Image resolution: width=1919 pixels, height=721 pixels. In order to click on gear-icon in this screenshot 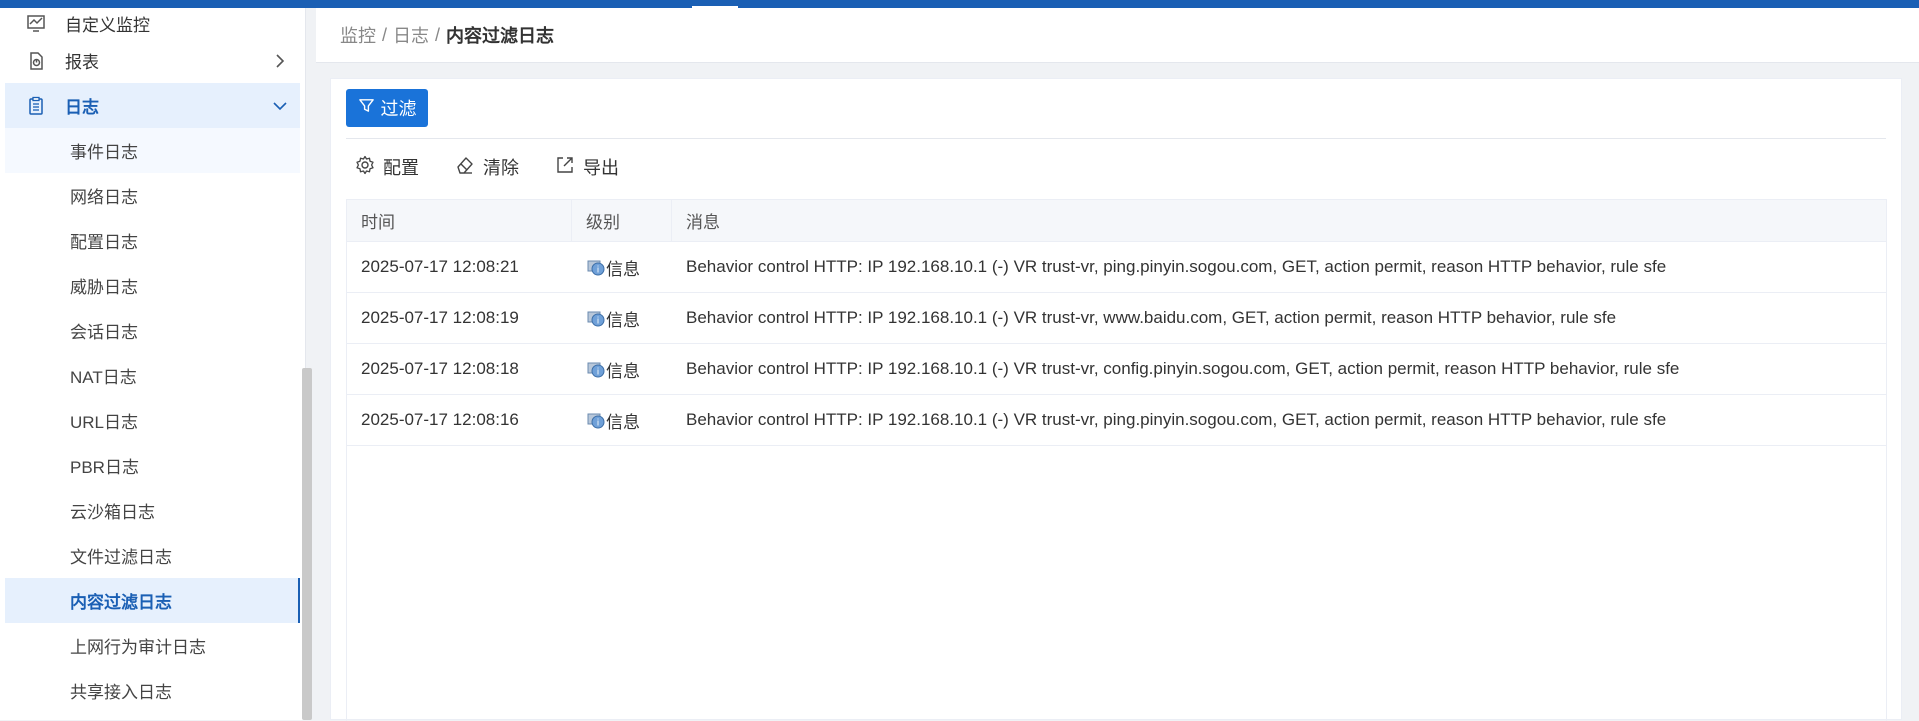, I will do `click(365, 167)`.